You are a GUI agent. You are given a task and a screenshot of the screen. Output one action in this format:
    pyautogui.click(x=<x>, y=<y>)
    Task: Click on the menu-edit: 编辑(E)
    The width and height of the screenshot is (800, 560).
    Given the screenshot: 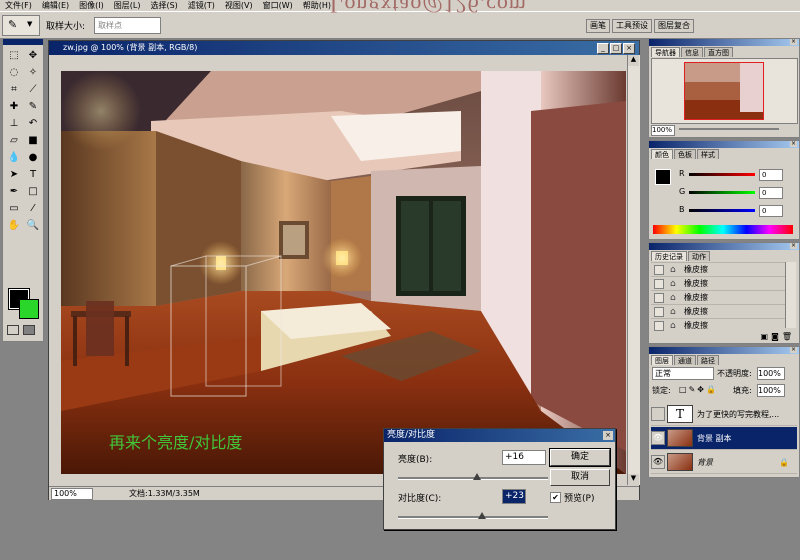 What is the action you would take?
    pyautogui.click(x=55, y=5)
    